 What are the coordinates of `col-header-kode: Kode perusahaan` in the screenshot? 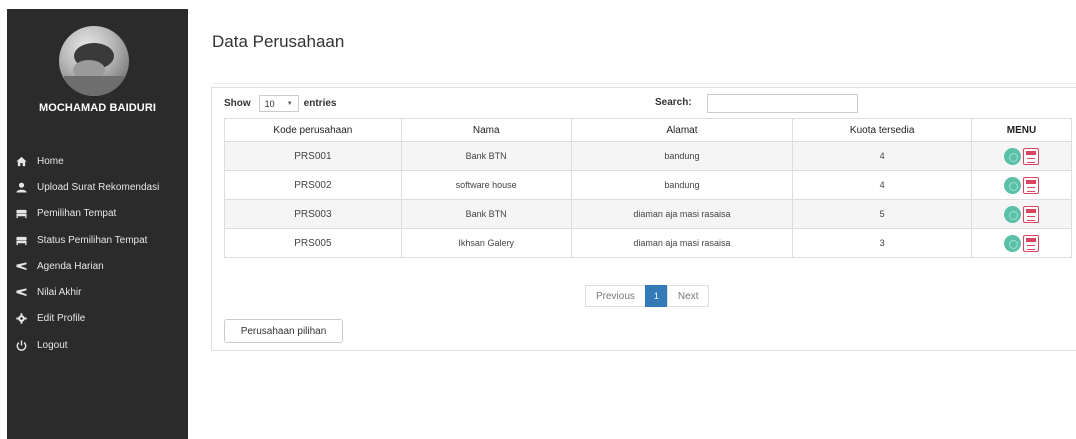 It's located at (313, 130).